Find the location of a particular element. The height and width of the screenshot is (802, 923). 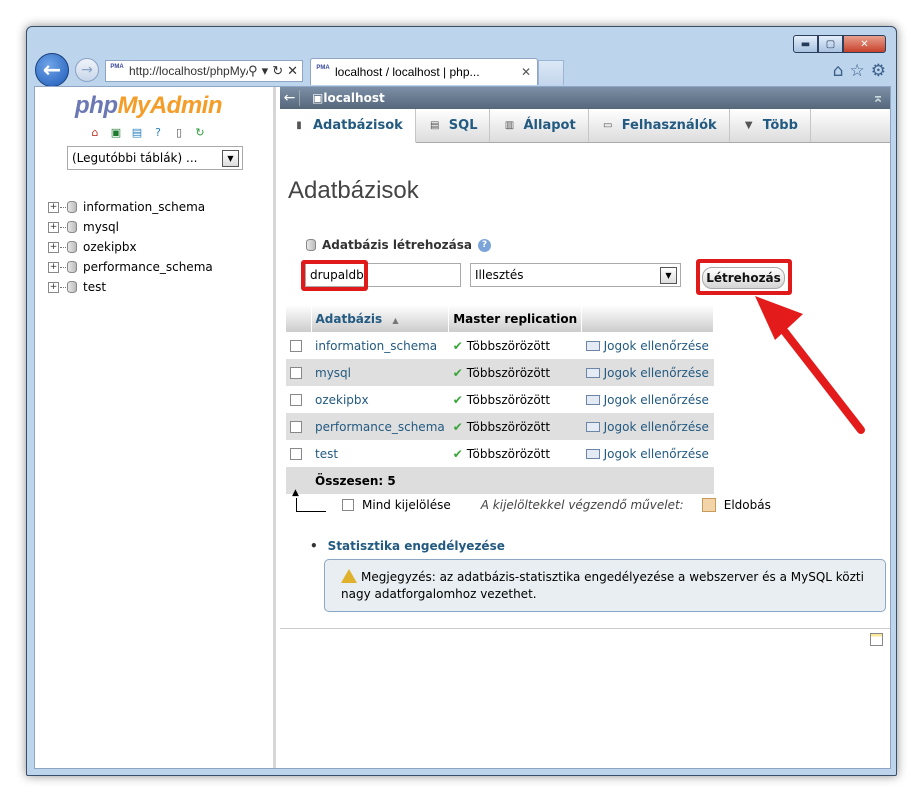

tree-item-information-schema: + information_schema is located at coordinates (130, 207).